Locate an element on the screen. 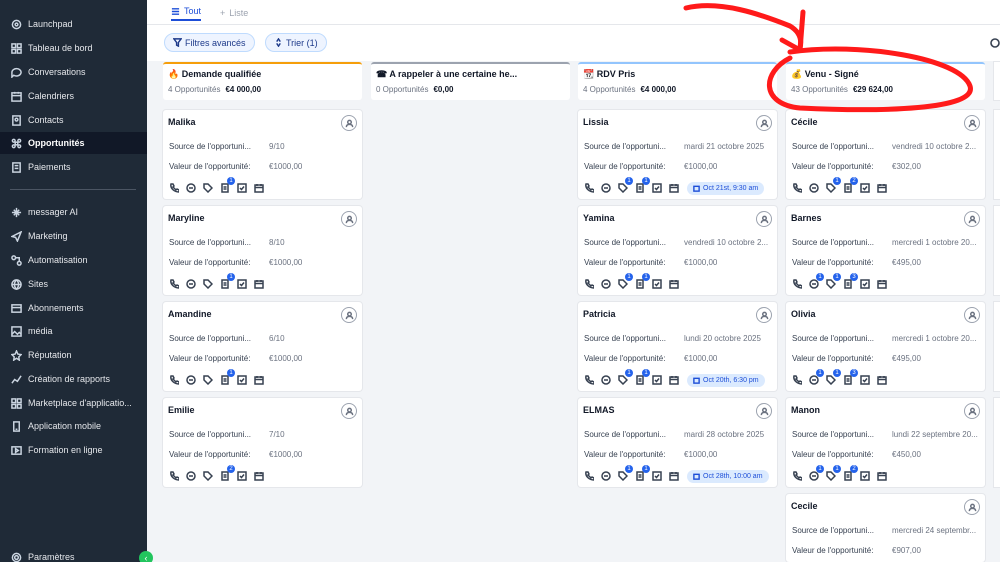 This screenshot has height=562, width=1000. sidebar-item-star: Réputation is located at coordinates (73, 355).